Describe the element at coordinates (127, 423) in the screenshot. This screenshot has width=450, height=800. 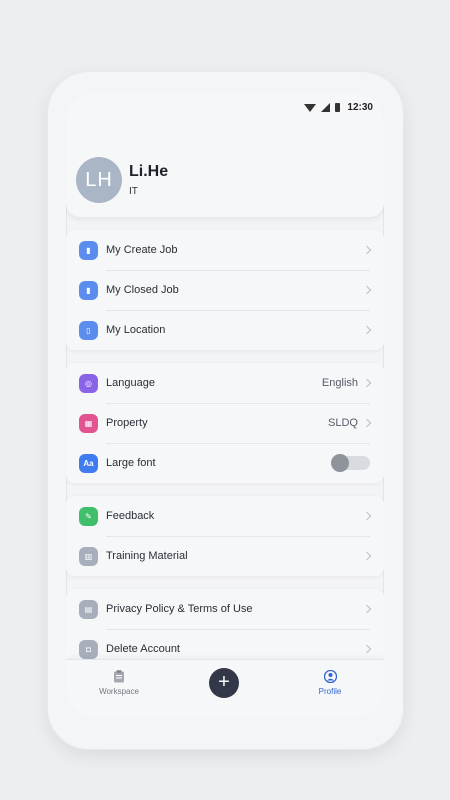
I see `menu-item-label: Property` at that location.